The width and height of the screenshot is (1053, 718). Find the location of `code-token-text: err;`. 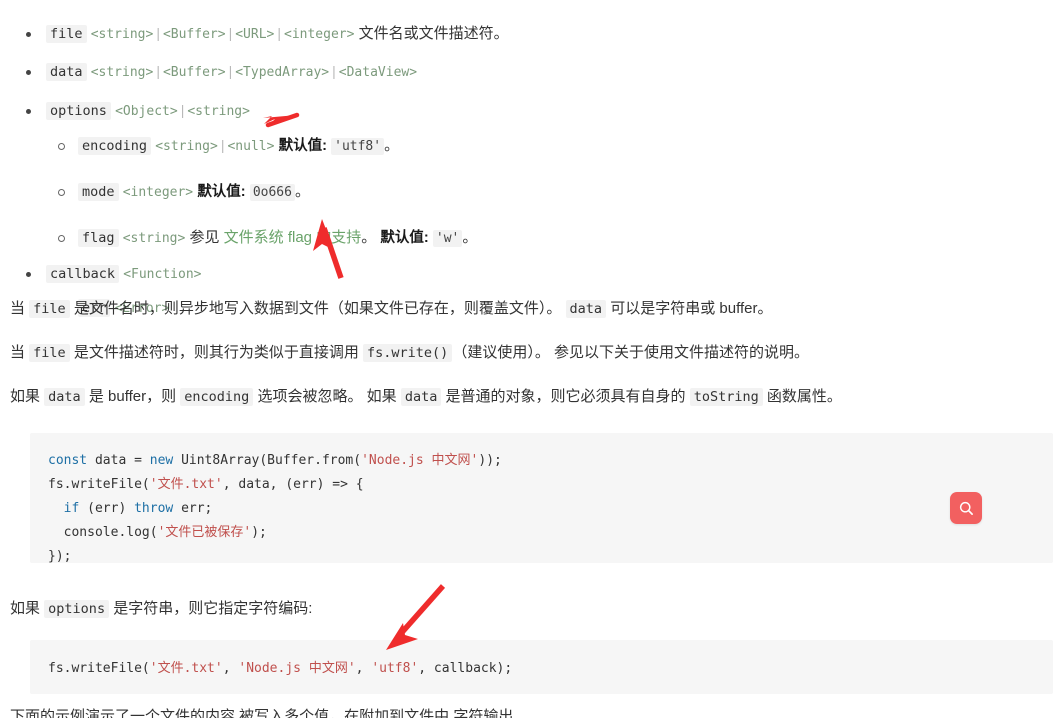

code-token-text: err; is located at coordinates (193, 508).